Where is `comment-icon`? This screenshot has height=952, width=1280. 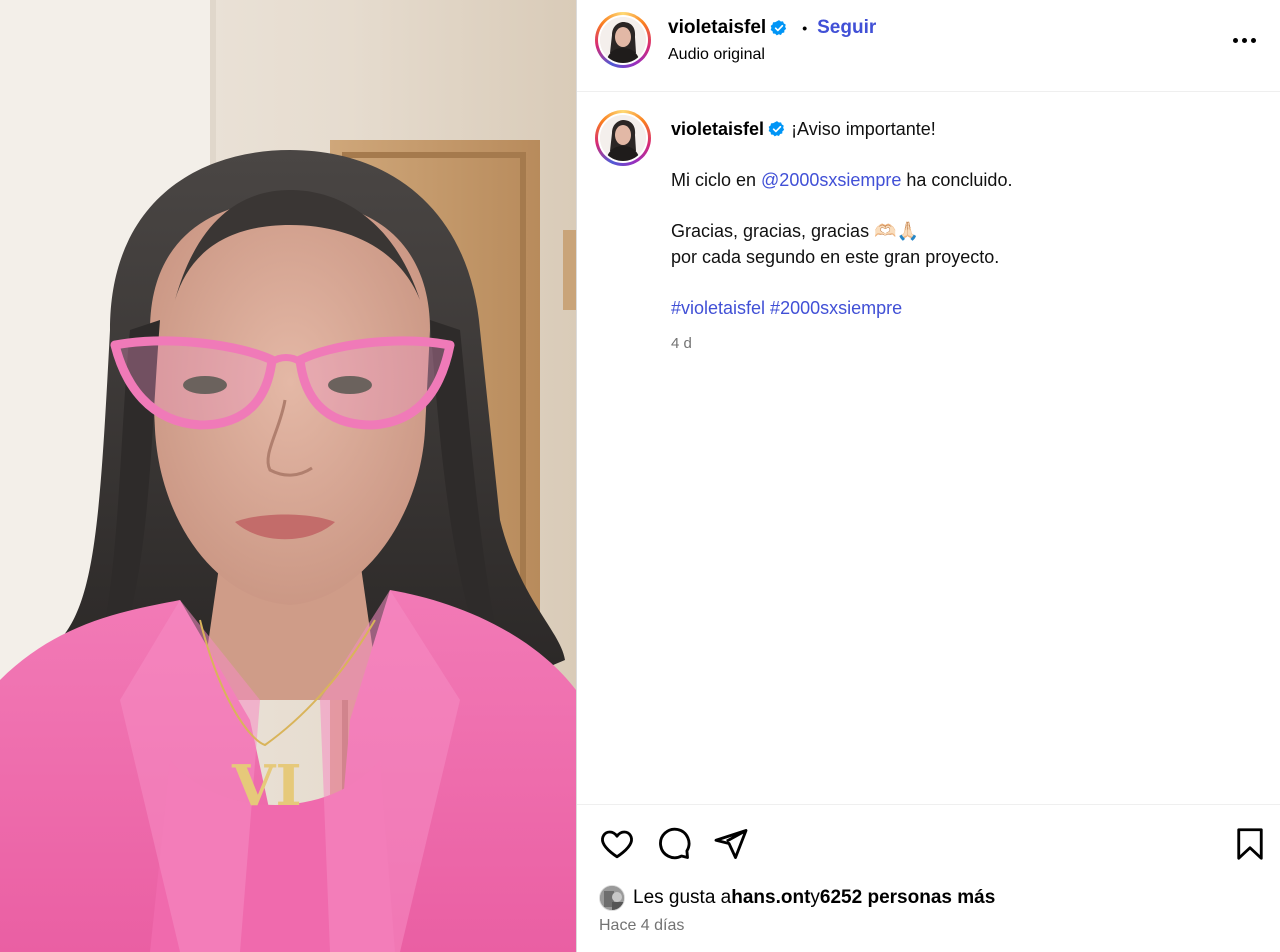
comment-icon is located at coordinates (674, 844).